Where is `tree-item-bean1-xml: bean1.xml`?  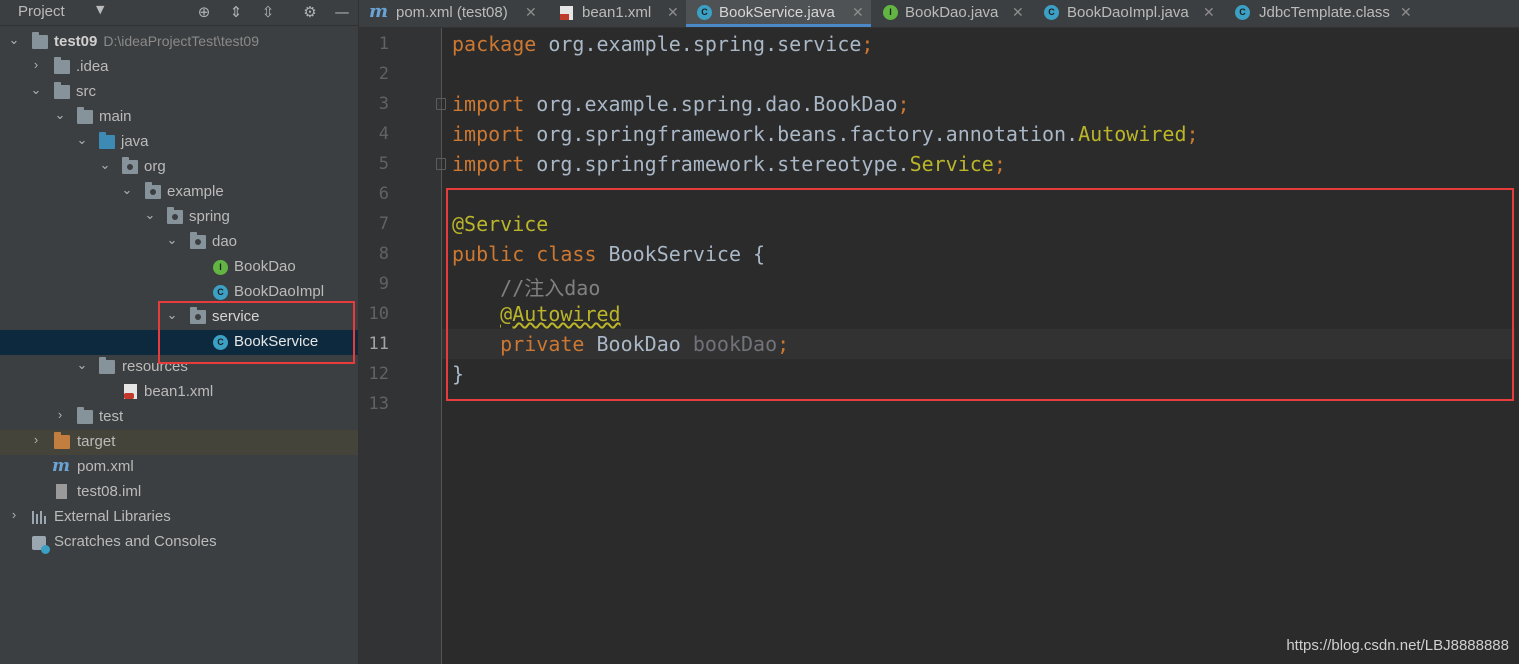
tree-item-bean1-xml: bean1.xml is located at coordinates (179, 392).